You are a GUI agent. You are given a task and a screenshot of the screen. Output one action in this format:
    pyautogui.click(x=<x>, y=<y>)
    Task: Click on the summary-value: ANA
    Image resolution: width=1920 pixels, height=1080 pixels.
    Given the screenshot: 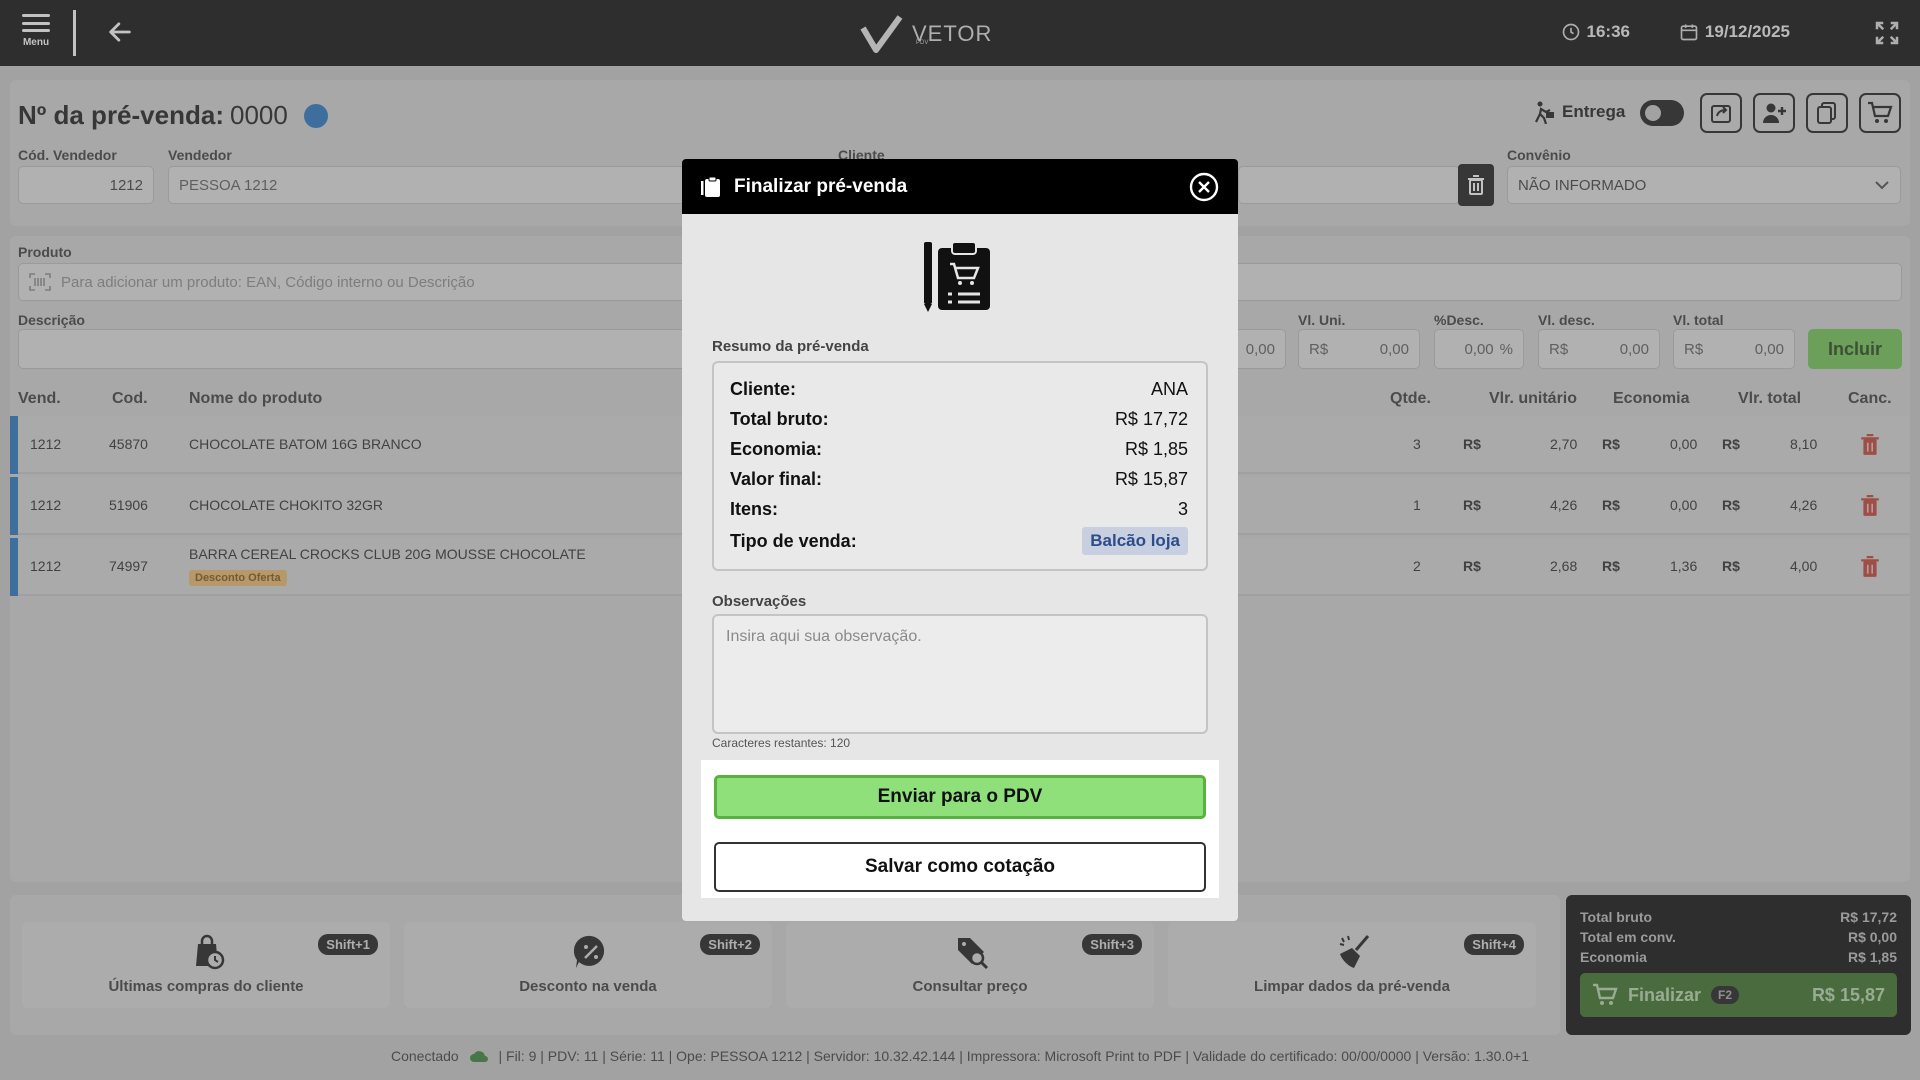 What is the action you would take?
    pyautogui.click(x=1169, y=389)
    